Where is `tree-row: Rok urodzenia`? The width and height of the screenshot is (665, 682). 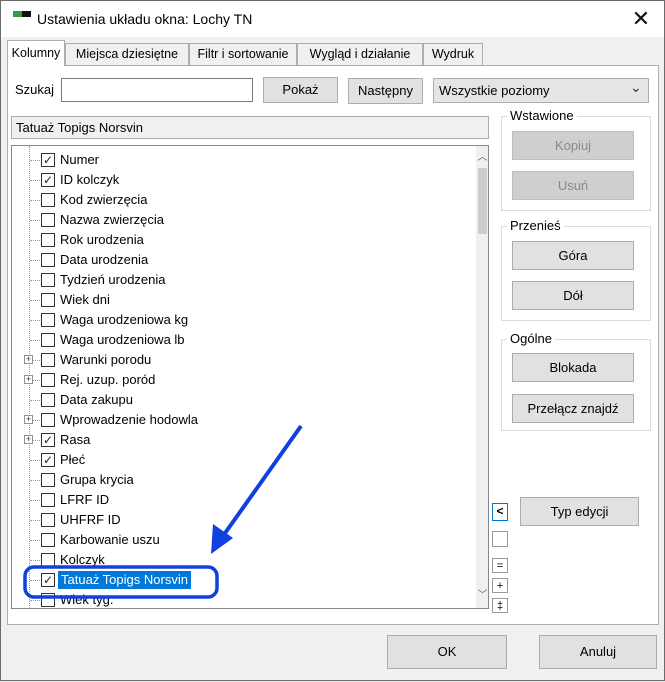
tree-row: Rok urodzenia is located at coordinates (242, 240).